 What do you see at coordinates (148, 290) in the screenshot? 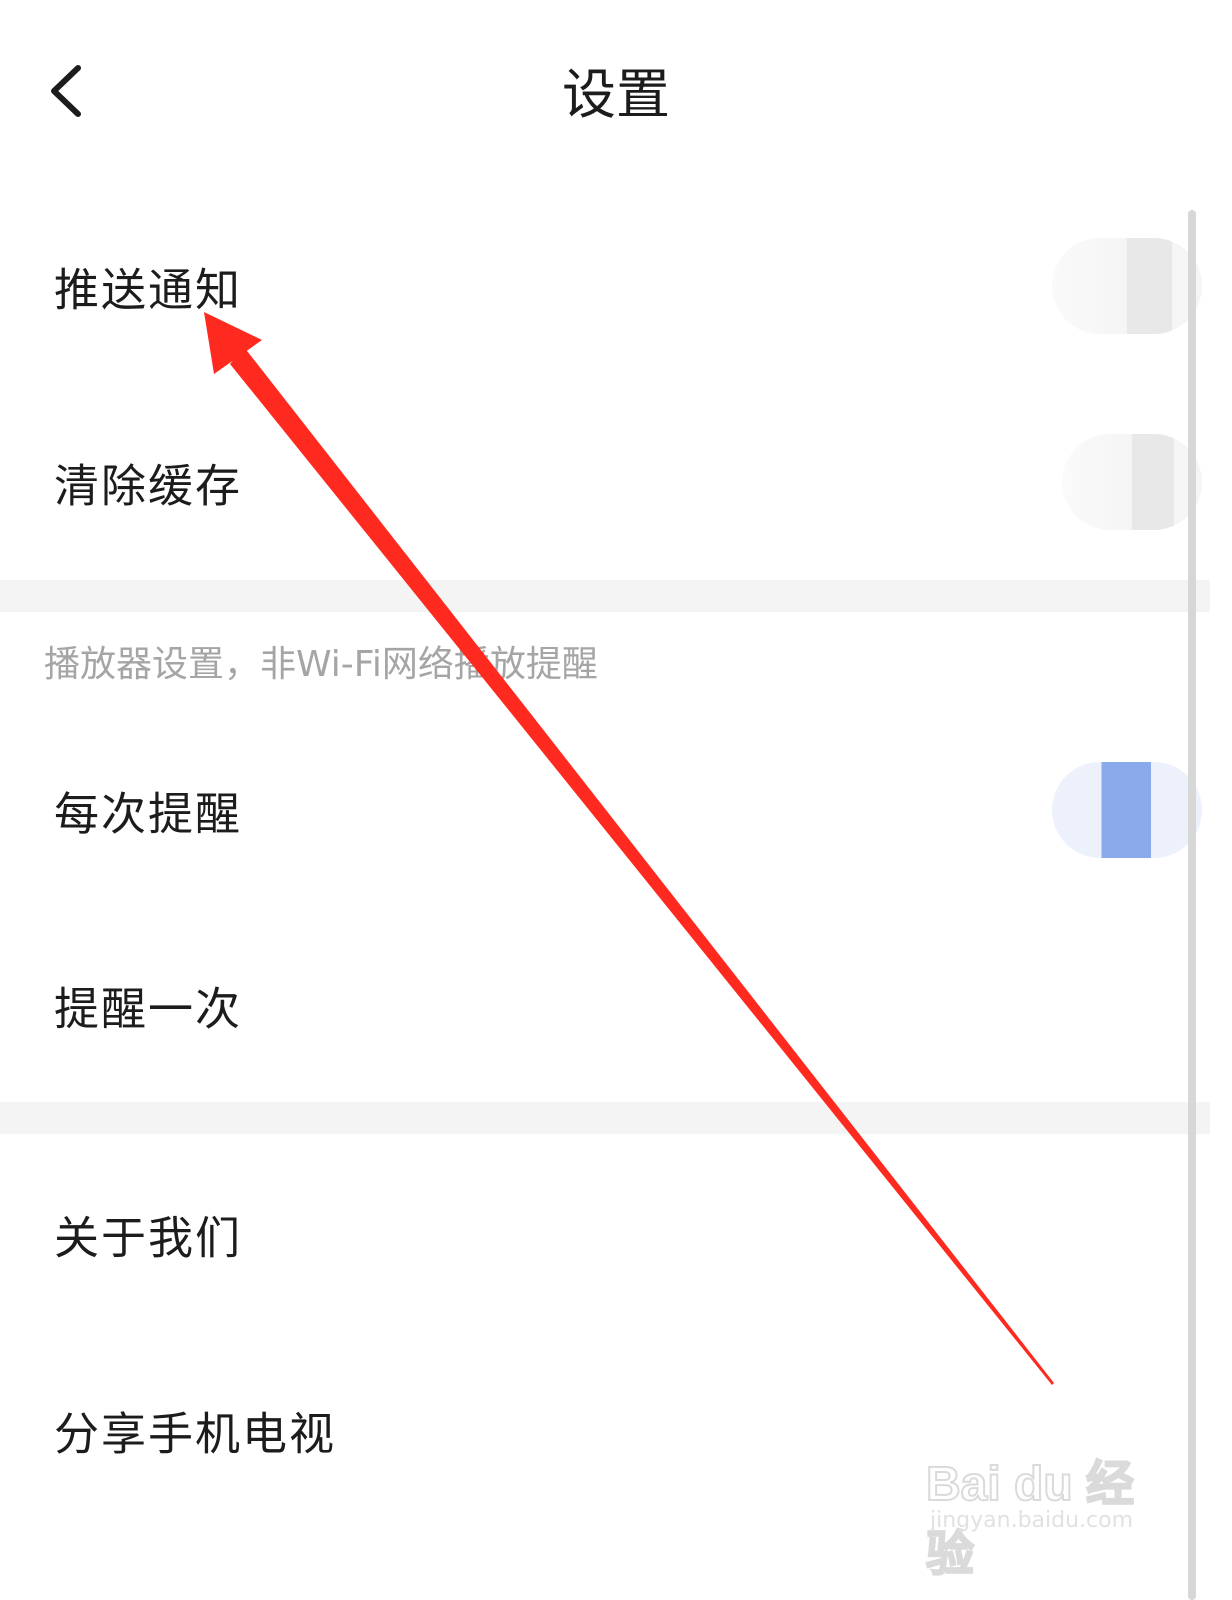
I see `setting-label: 推送通知` at bounding box center [148, 290].